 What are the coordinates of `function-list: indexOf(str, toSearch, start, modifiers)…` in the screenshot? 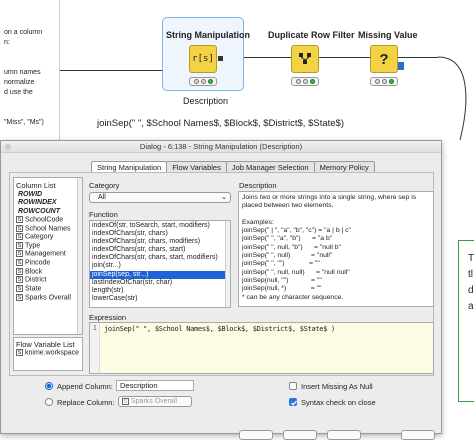 It's located at (160, 264).